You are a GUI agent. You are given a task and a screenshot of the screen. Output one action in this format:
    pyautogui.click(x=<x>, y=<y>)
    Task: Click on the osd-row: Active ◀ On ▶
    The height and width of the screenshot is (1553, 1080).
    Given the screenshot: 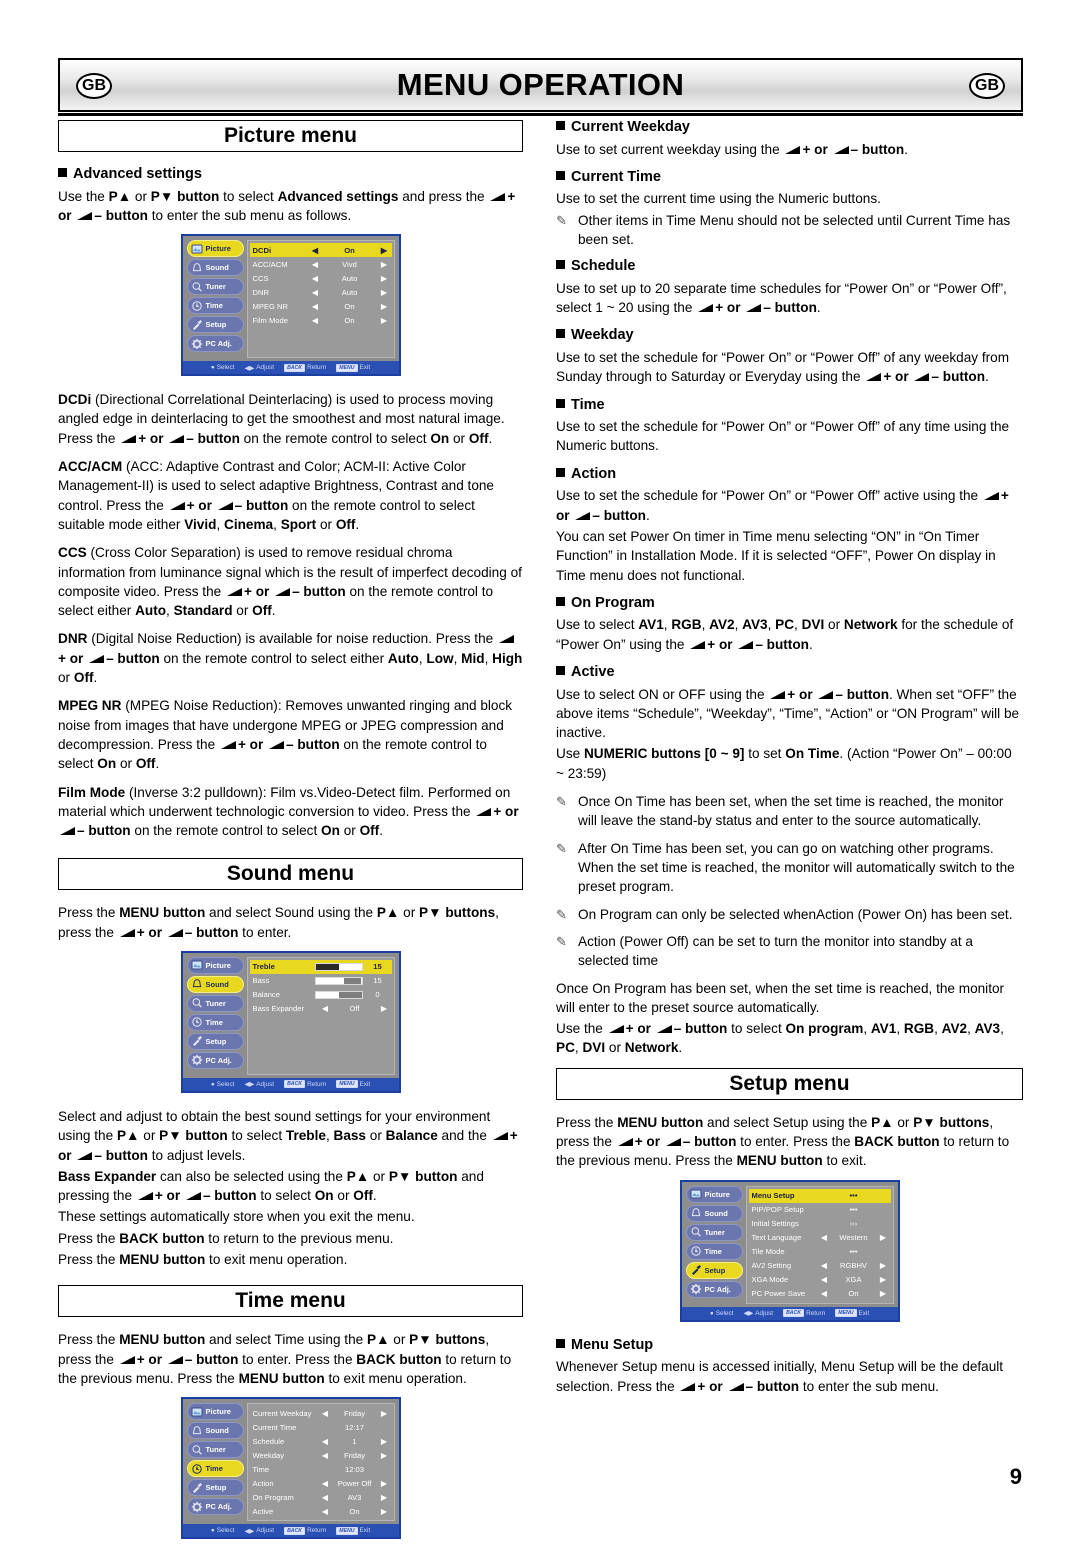 What is the action you would take?
    pyautogui.click(x=321, y=1511)
    